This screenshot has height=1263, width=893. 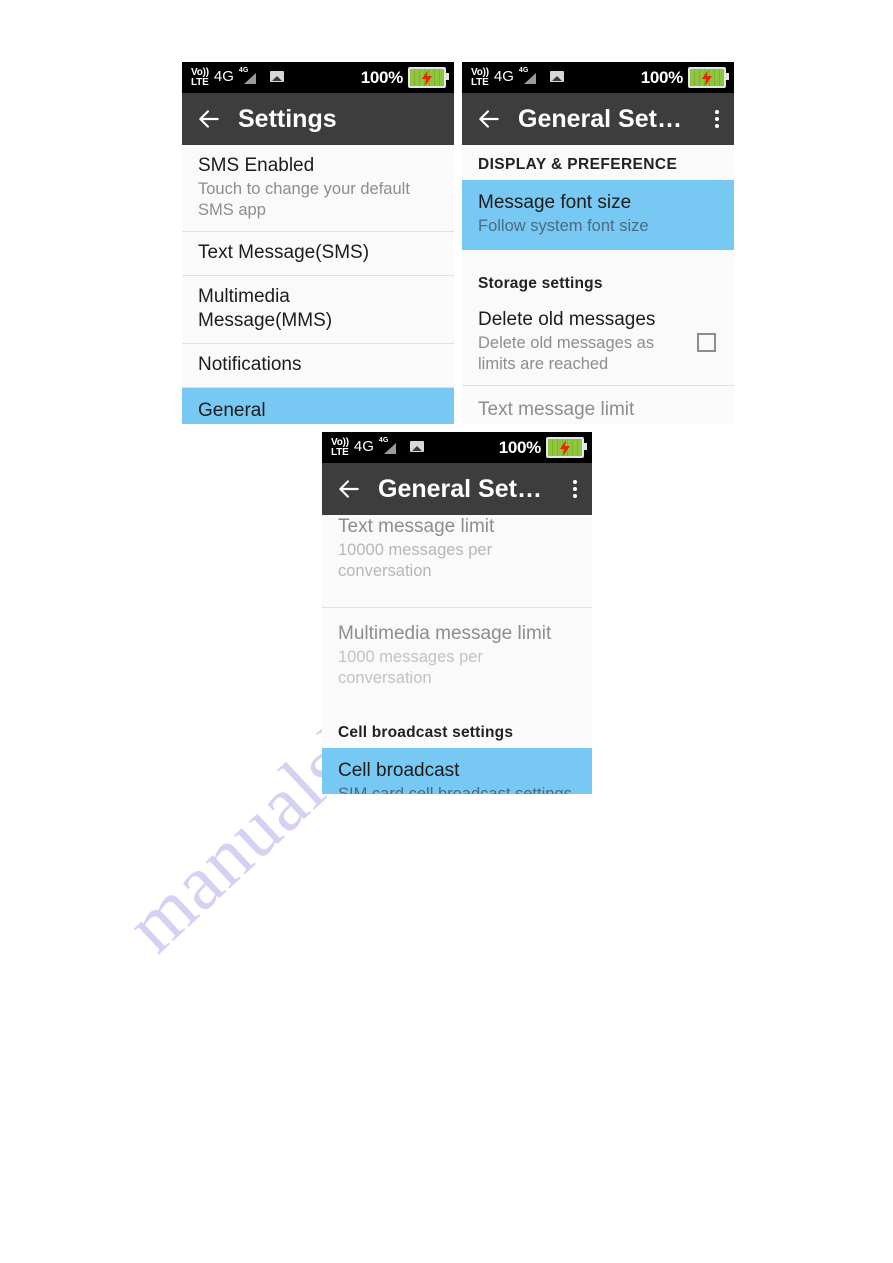 I want to click on list-item-title: Delete old messages, so click(x=567, y=319).